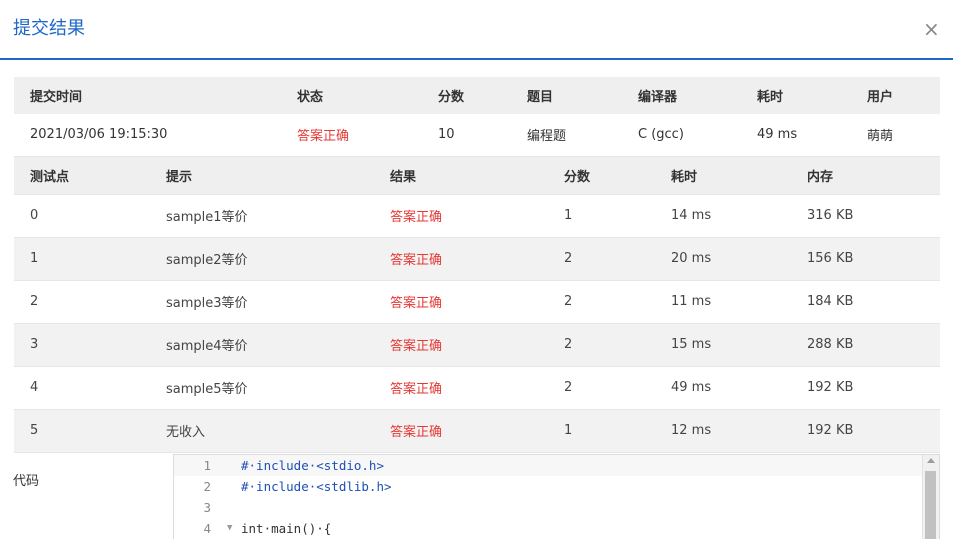 This screenshot has width=953, height=539. Describe the element at coordinates (82, 216) in the screenshot. I see `testcase-id: 0` at that location.